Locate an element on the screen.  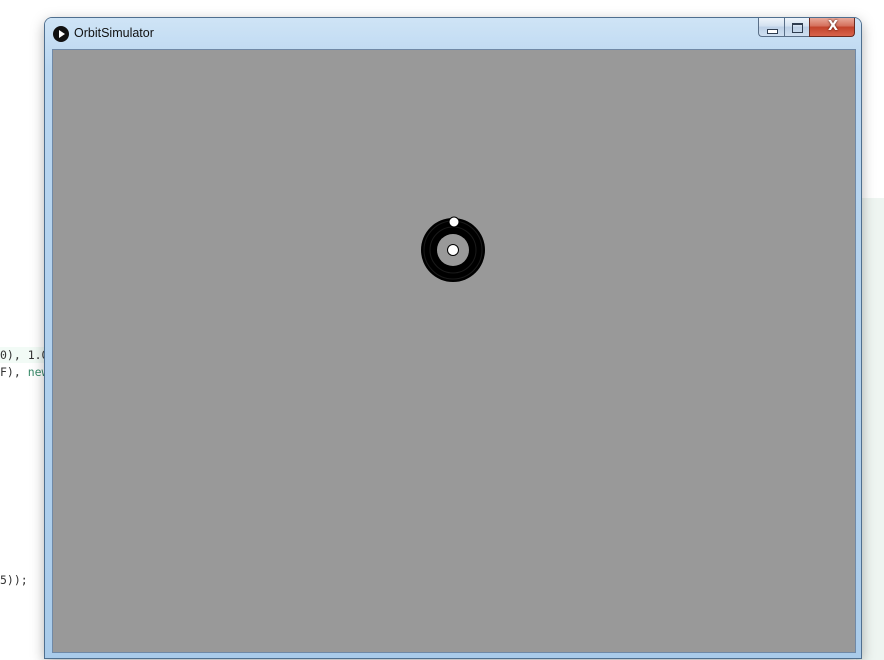
code-line: F), new is located at coordinates (24, 372).